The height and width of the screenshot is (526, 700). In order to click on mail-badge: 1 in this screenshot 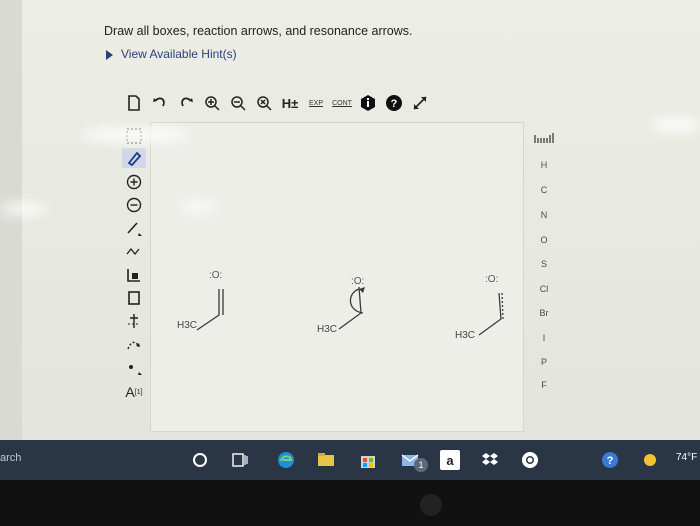, I will do `click(421, 465)`.